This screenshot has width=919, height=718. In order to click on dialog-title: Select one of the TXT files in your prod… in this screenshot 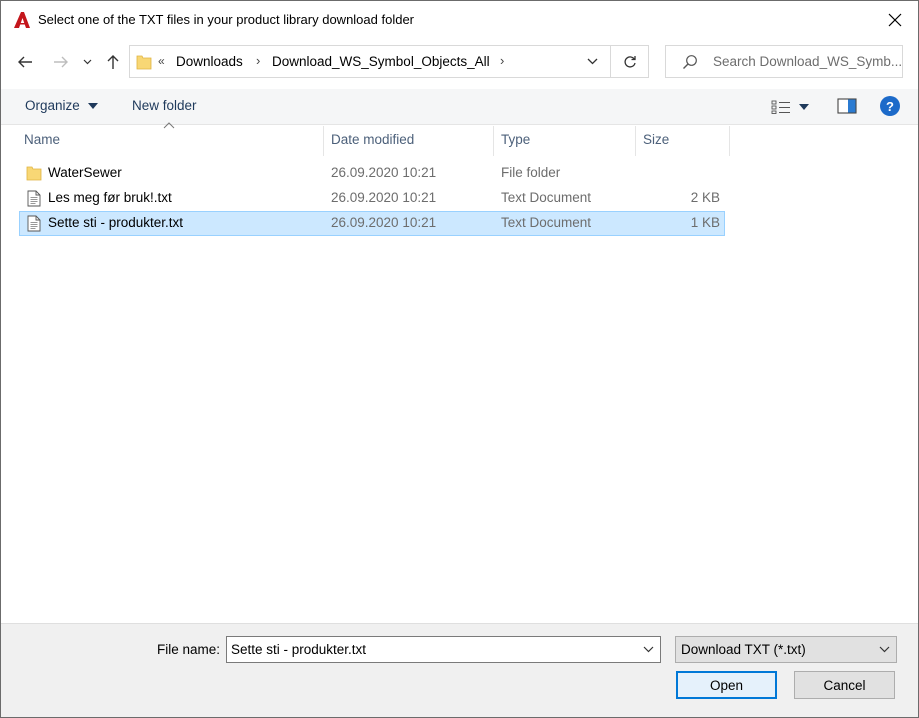, I will do `click(226, 19)`.